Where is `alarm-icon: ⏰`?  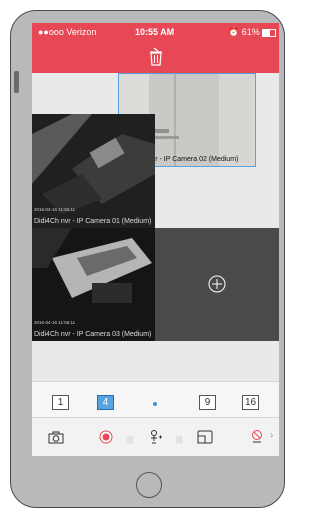
alarm-icon: ⏰ is located at coordinates (234, 32).